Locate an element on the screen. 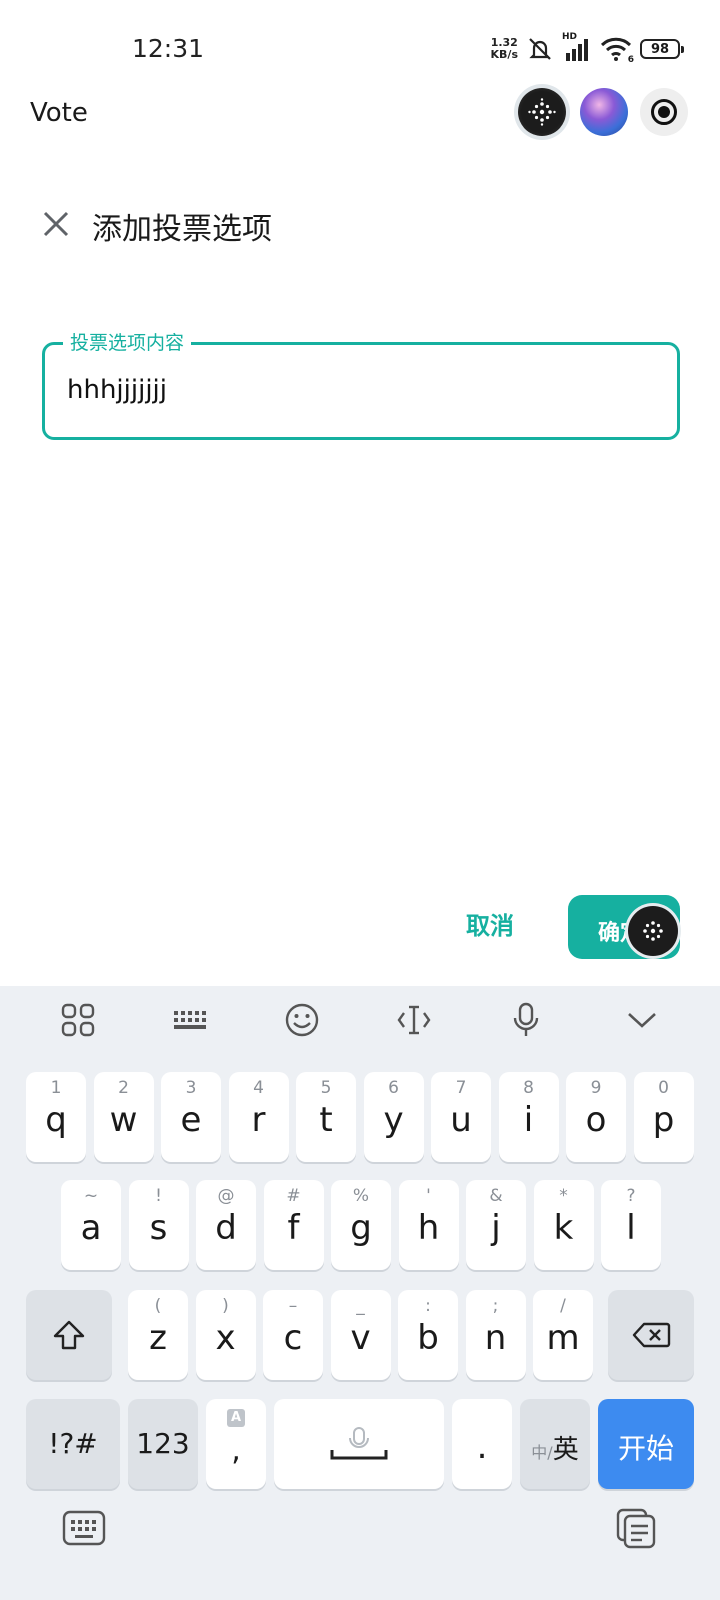 The height and width of the screenshot is (1600, 720). key-label: b is located at coordinates (428, 1338).